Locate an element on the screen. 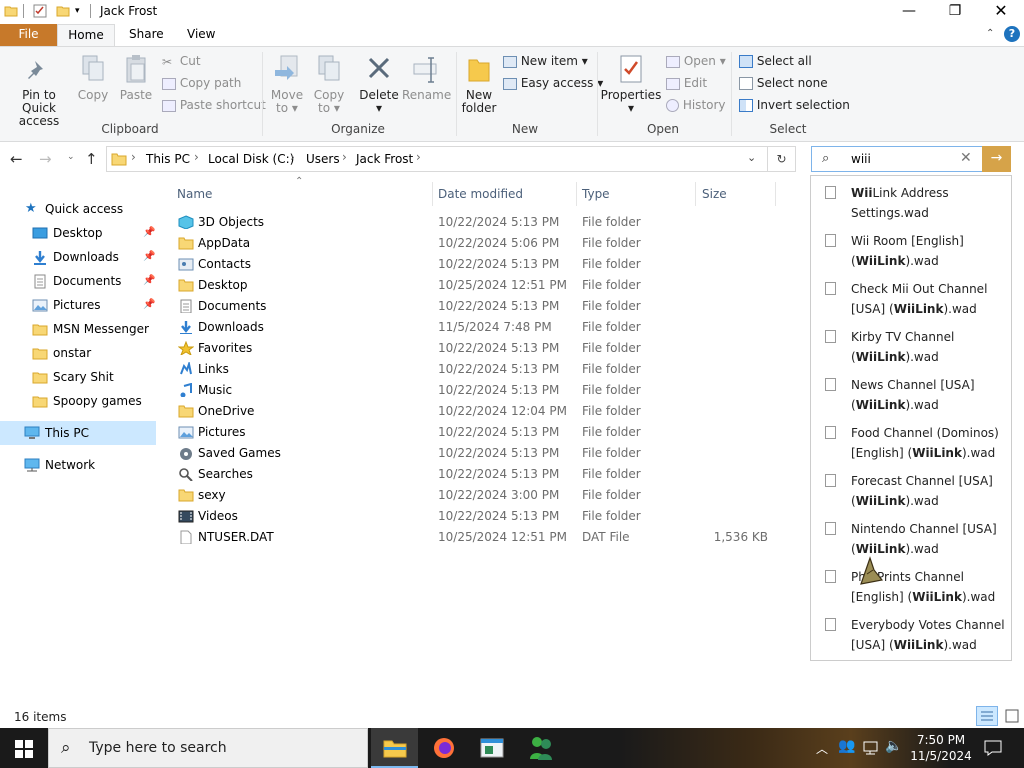 The image size is (1024, 768). table-row: AppData 10/22/2024 5:06 PM File folder is located at coordinates (474, 243).